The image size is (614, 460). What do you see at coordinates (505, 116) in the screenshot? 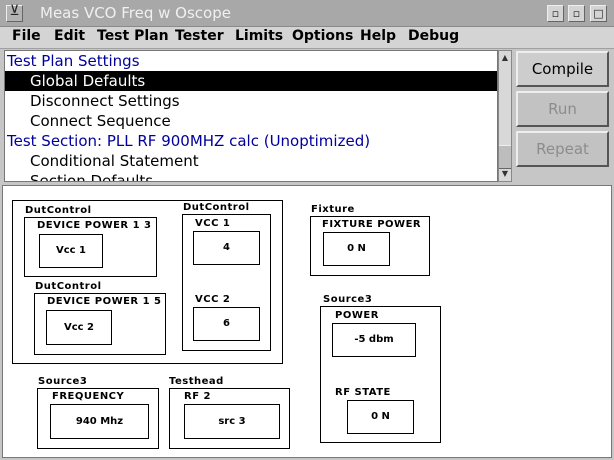
I see `list-scrollbar: ▲ ▼` at bounding box center [505, 116].